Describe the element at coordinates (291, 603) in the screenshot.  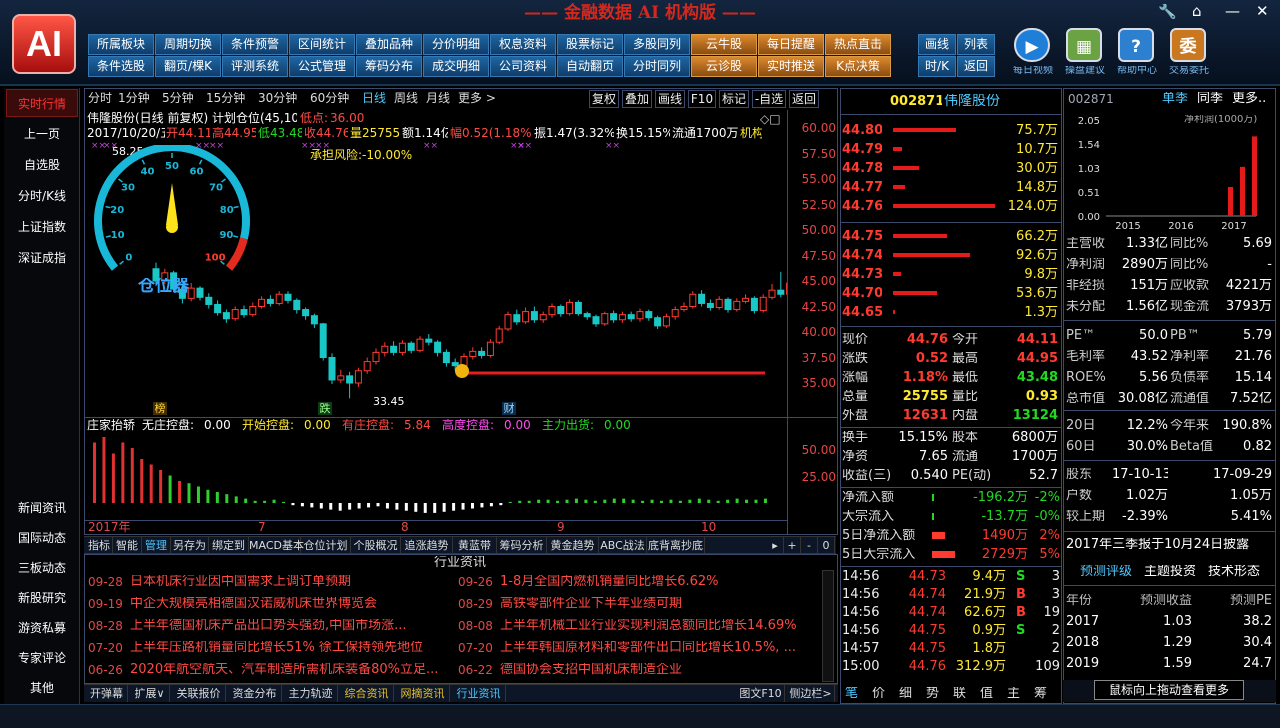
I see `news-headline: 中企大规模亮相德国汉诺威机床世界博览会` at that location.